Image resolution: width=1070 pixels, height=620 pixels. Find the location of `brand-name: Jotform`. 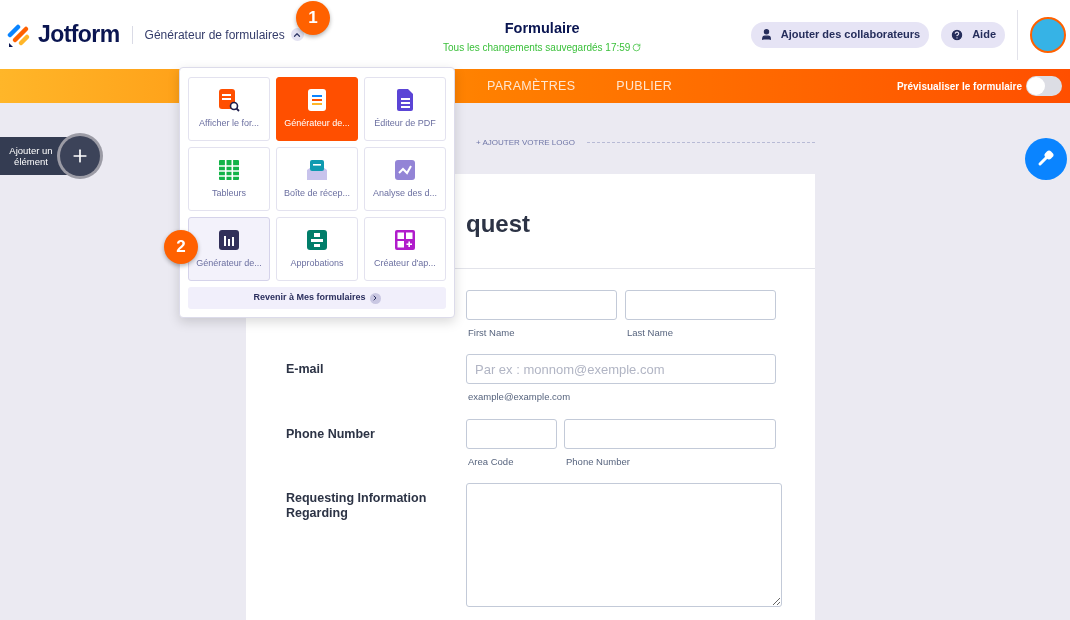

brand-name: Jotform is located at coordinates (79, 35).